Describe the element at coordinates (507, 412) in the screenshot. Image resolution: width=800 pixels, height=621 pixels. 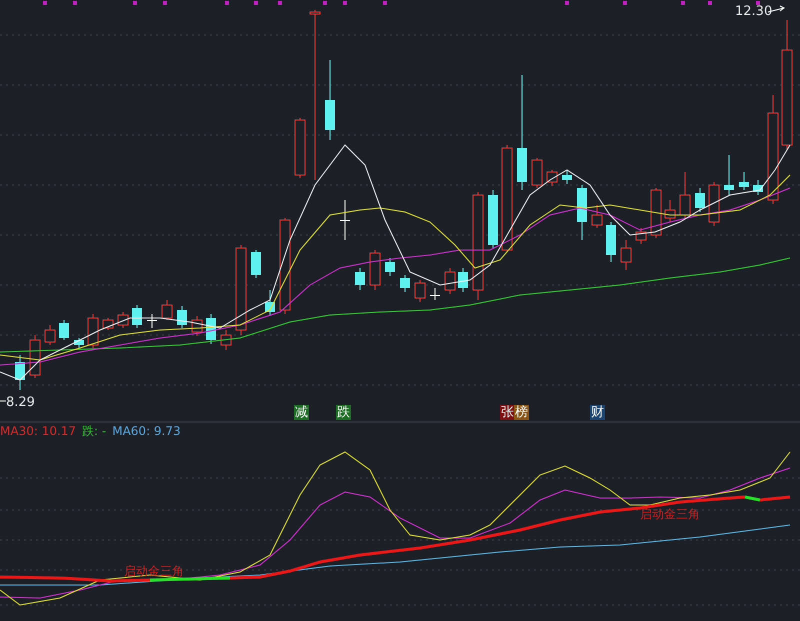
I see `event-tag: 张` at that location.